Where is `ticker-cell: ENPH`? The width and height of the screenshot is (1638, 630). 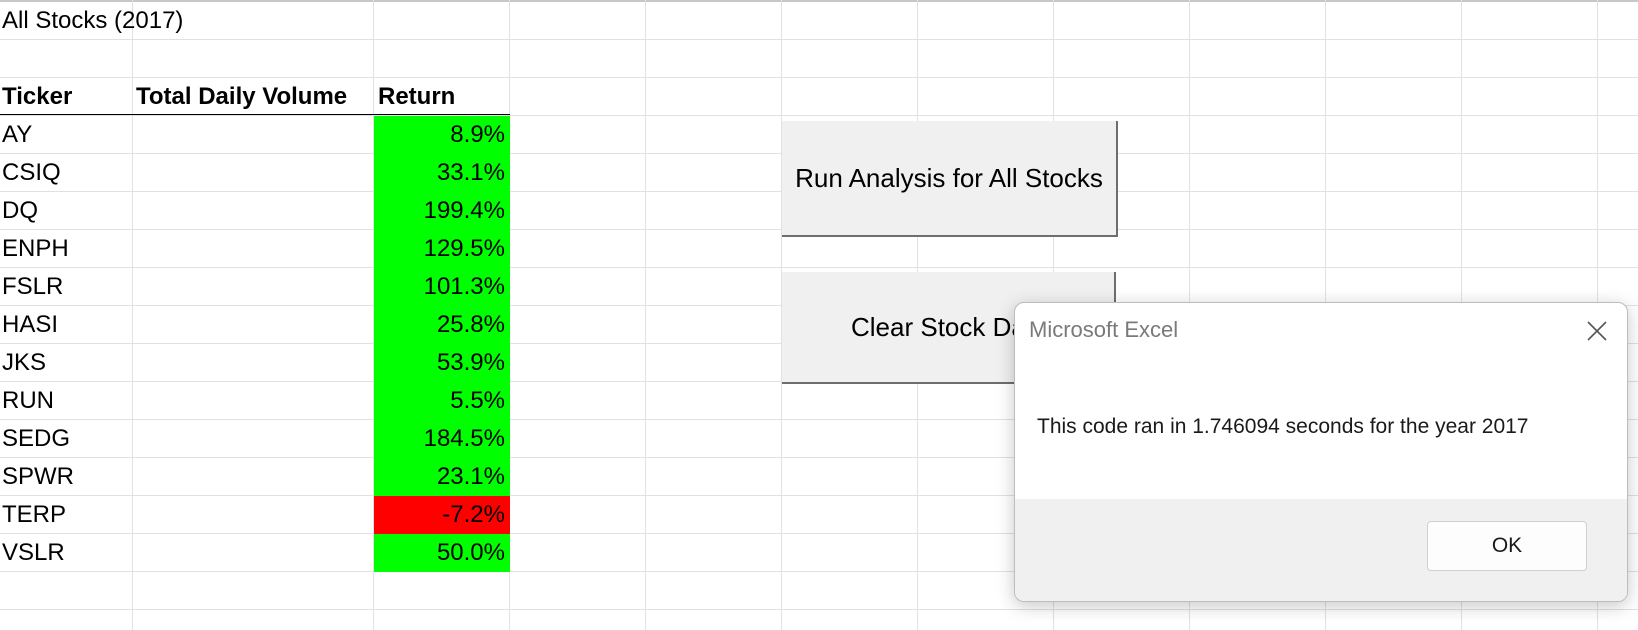 ticker-cell: ENPH is located at coordinates (35, 249).